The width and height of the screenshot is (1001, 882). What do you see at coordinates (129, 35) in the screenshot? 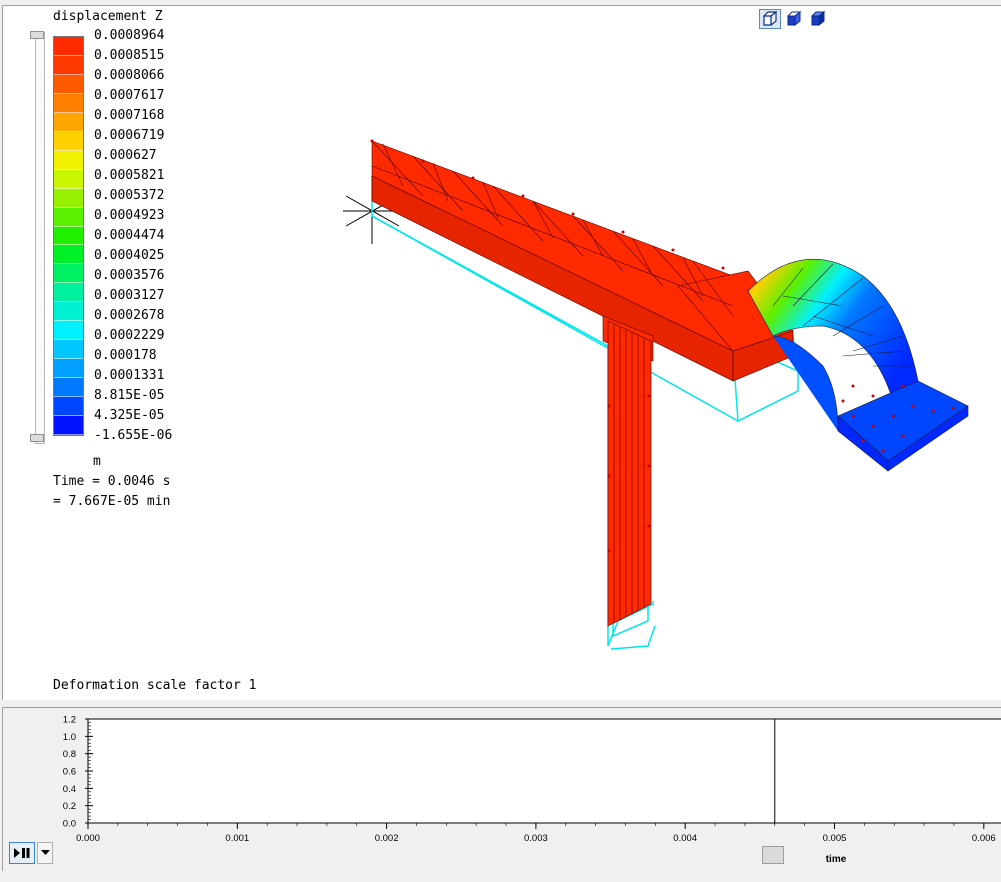
I see `legend-label: 0.0008964` at bounding box center [129, 35].